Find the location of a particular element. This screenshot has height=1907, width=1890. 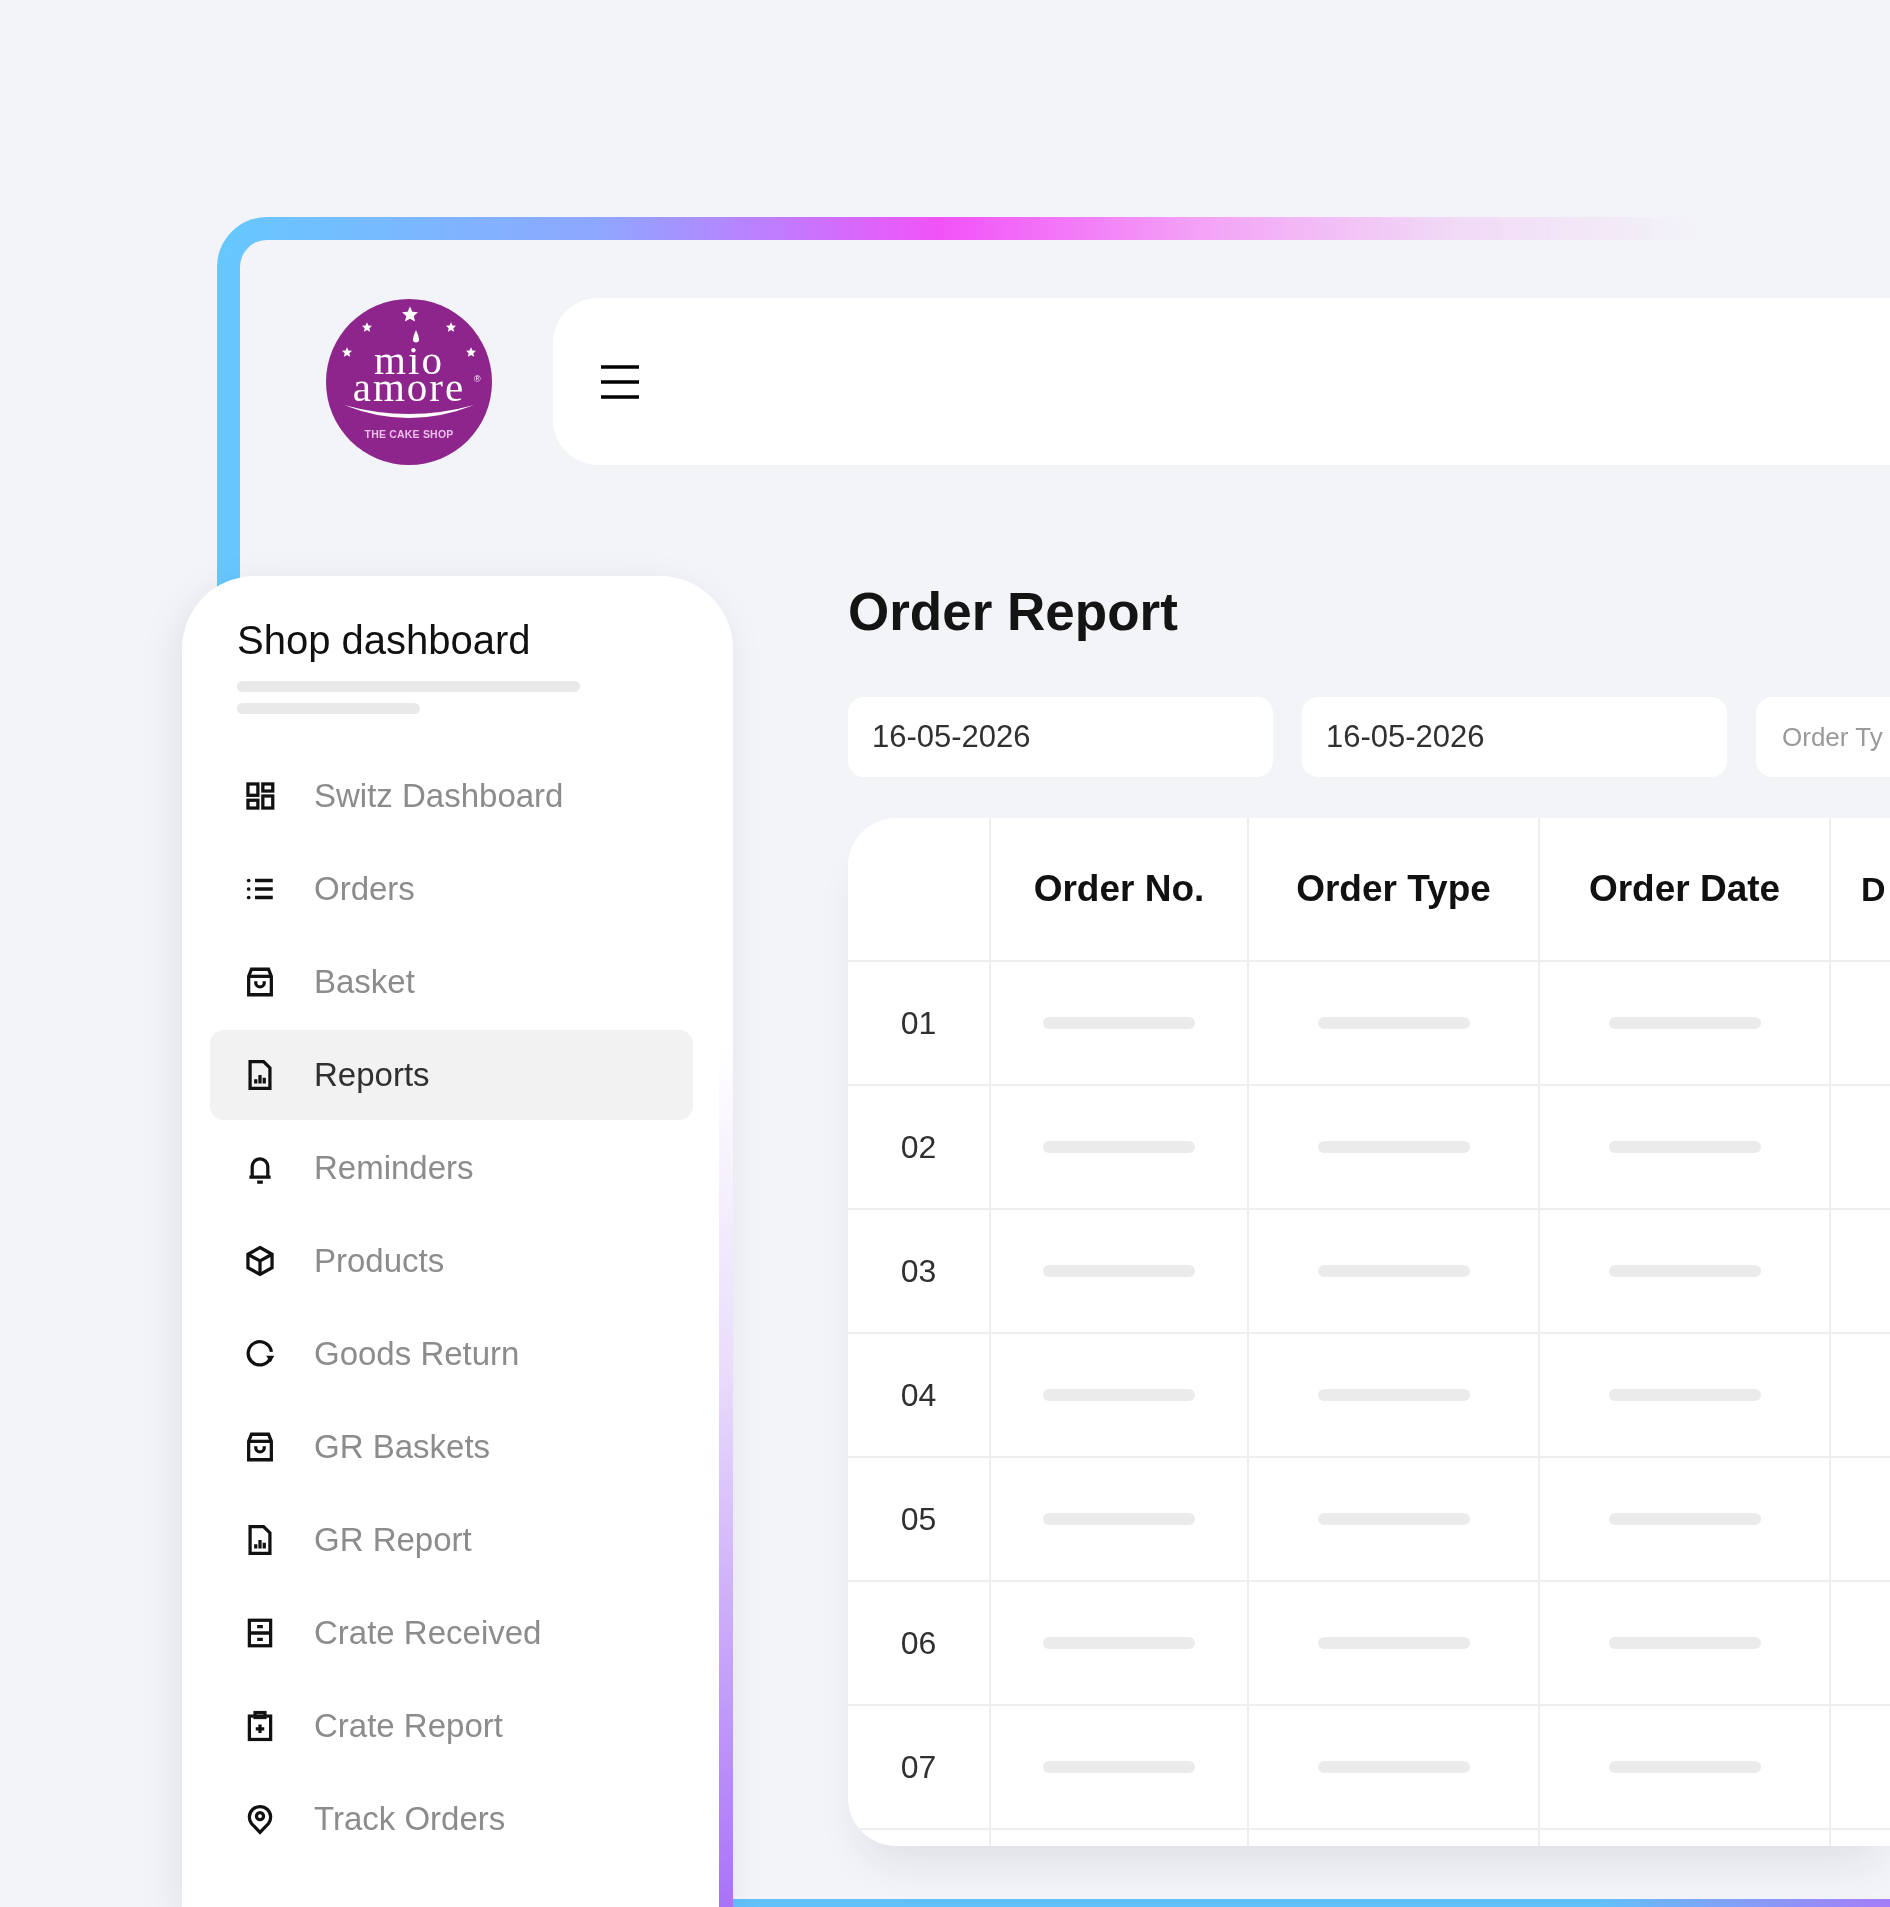

sidebar-item: Orders is located at coordinates (451, 889).